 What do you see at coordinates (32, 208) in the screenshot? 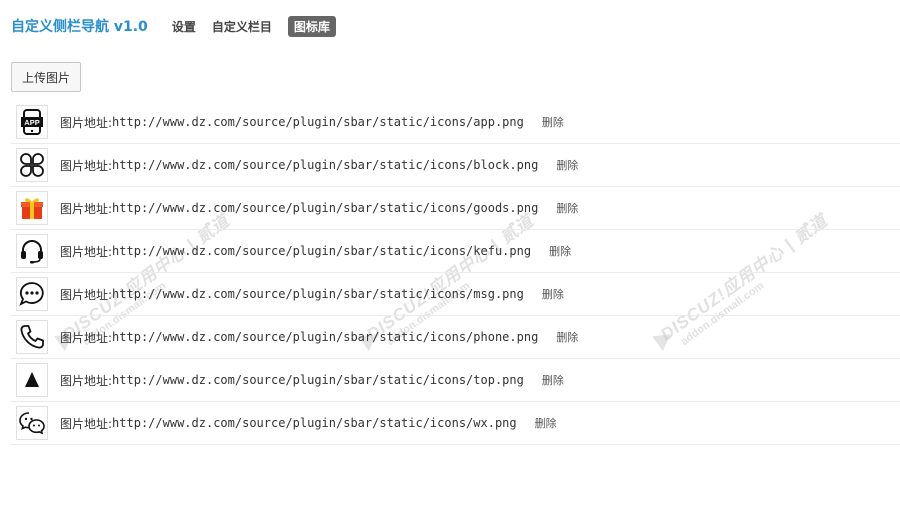
I see `goods-icon` at bounding box center [32, 208].